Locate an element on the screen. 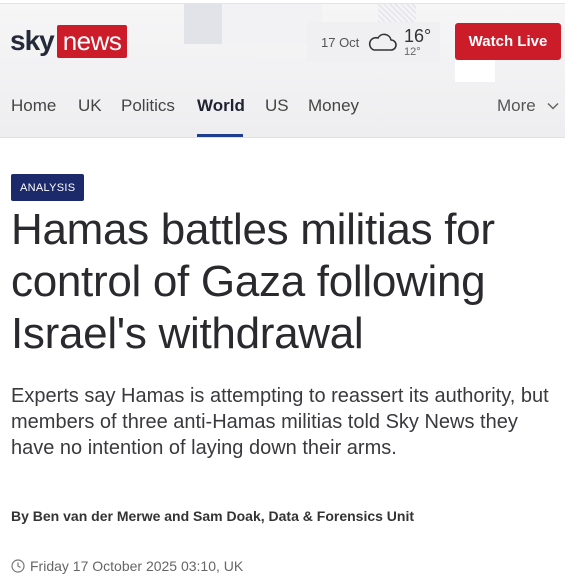 The height and width of the screenshot is (578, 565). weather-low-temp: 12° is located at coordinates (412, 52).